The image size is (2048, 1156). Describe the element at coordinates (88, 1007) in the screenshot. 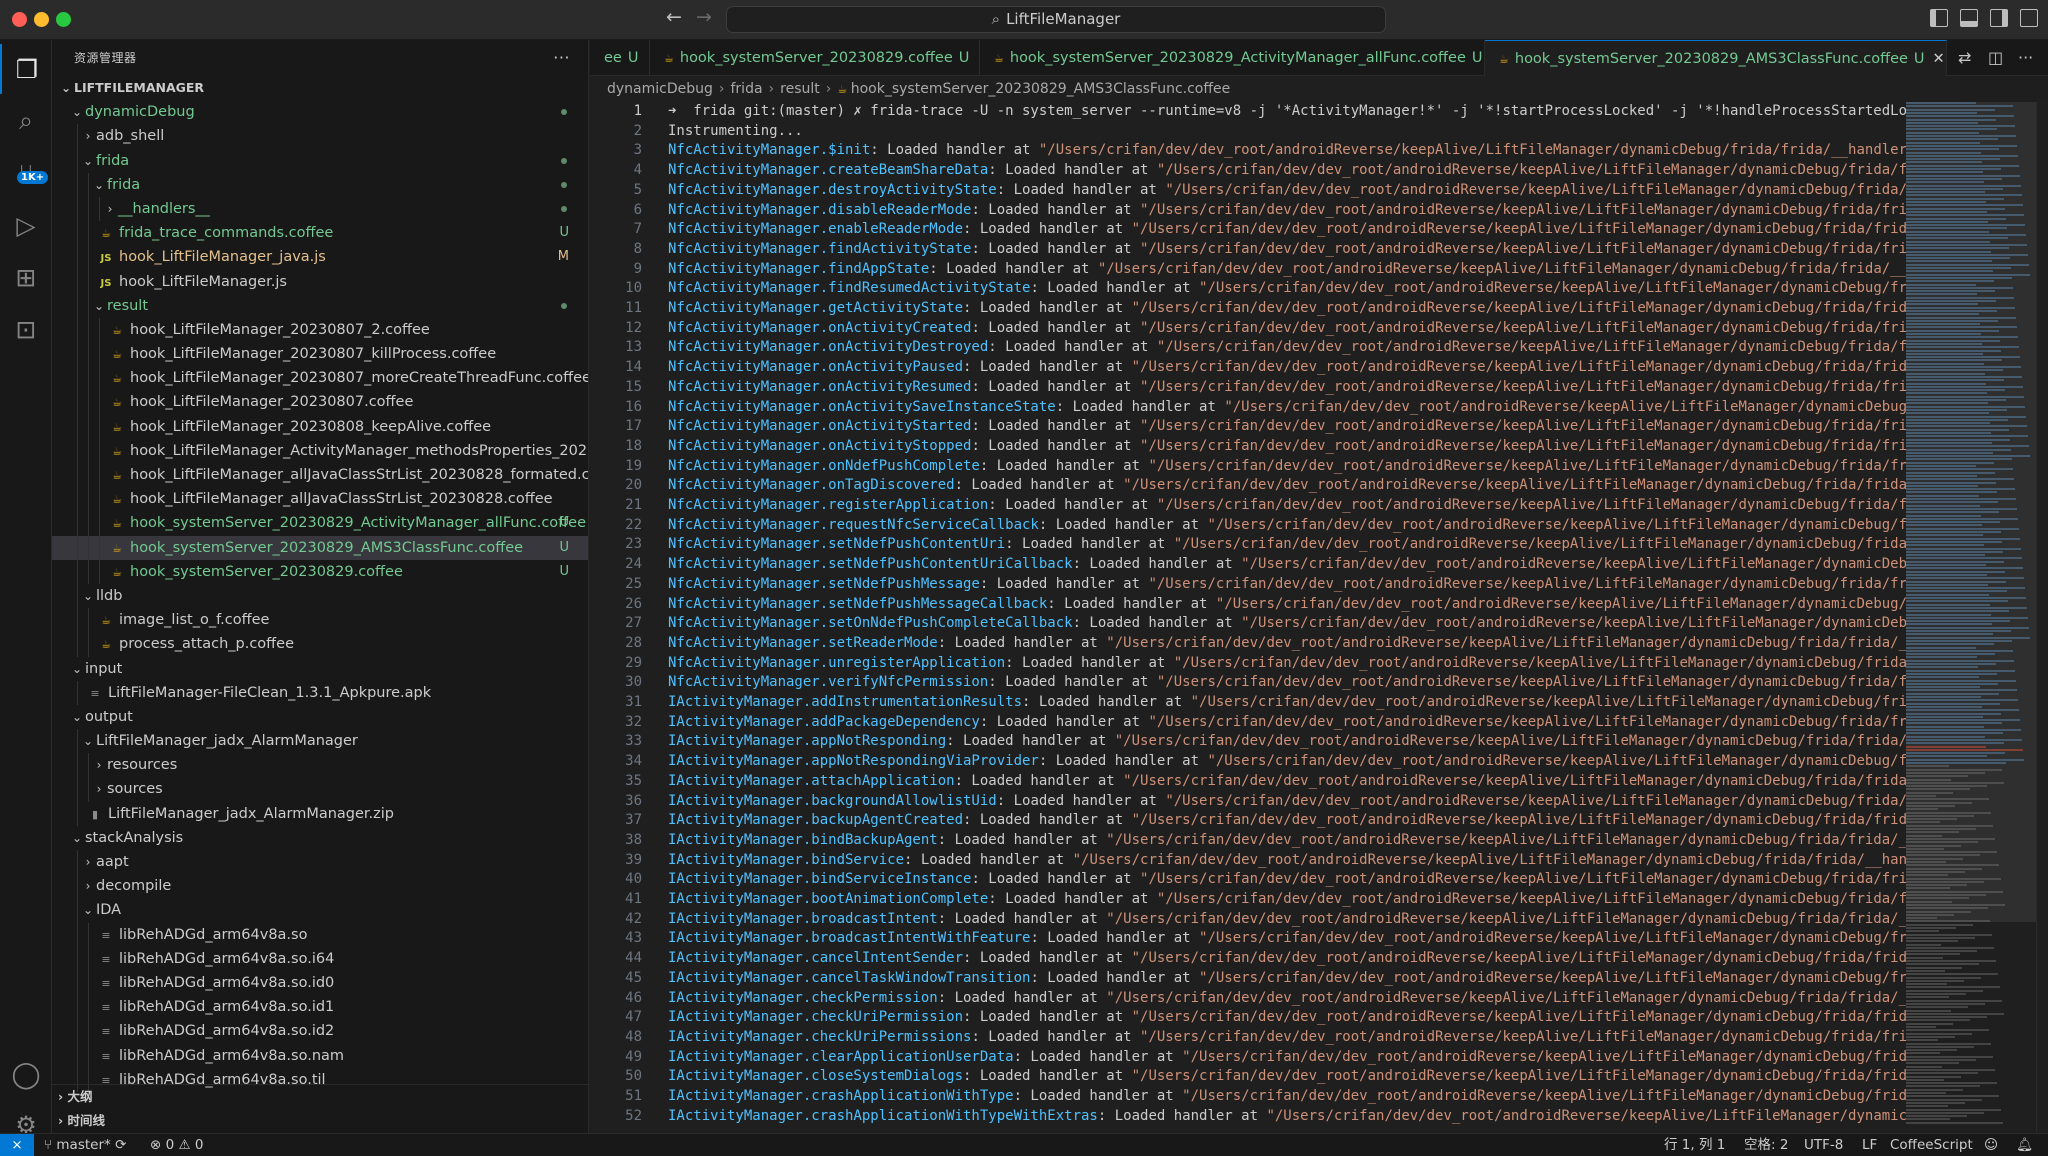

I see `indent-guide` at that location.